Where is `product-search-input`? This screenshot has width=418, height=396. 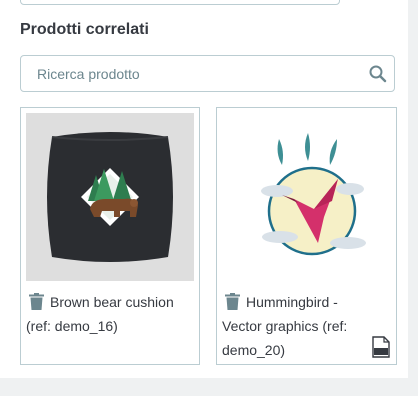
product-search-input is located at coordinates (192, 73).